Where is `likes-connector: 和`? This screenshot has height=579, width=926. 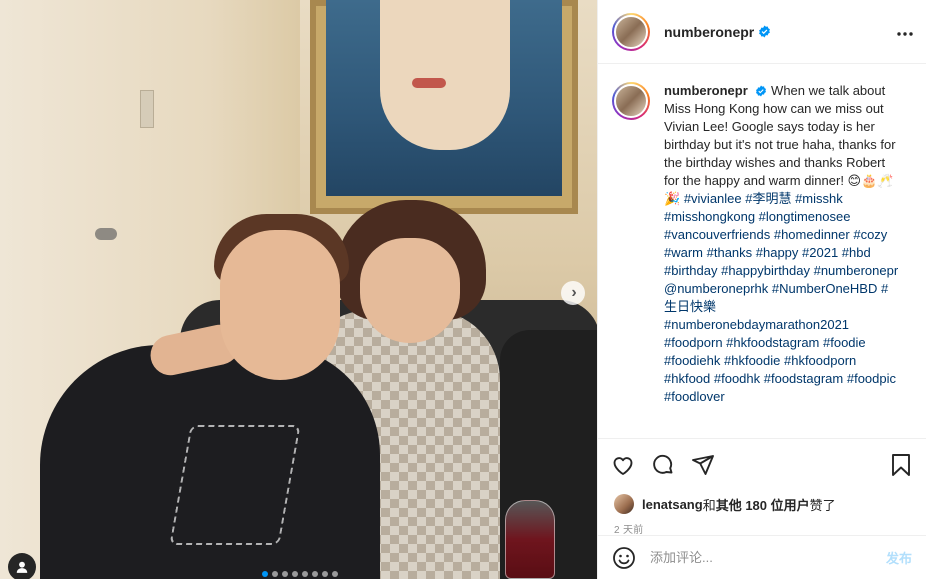
likes-connector: 和 is located at coordinates (709, 505).